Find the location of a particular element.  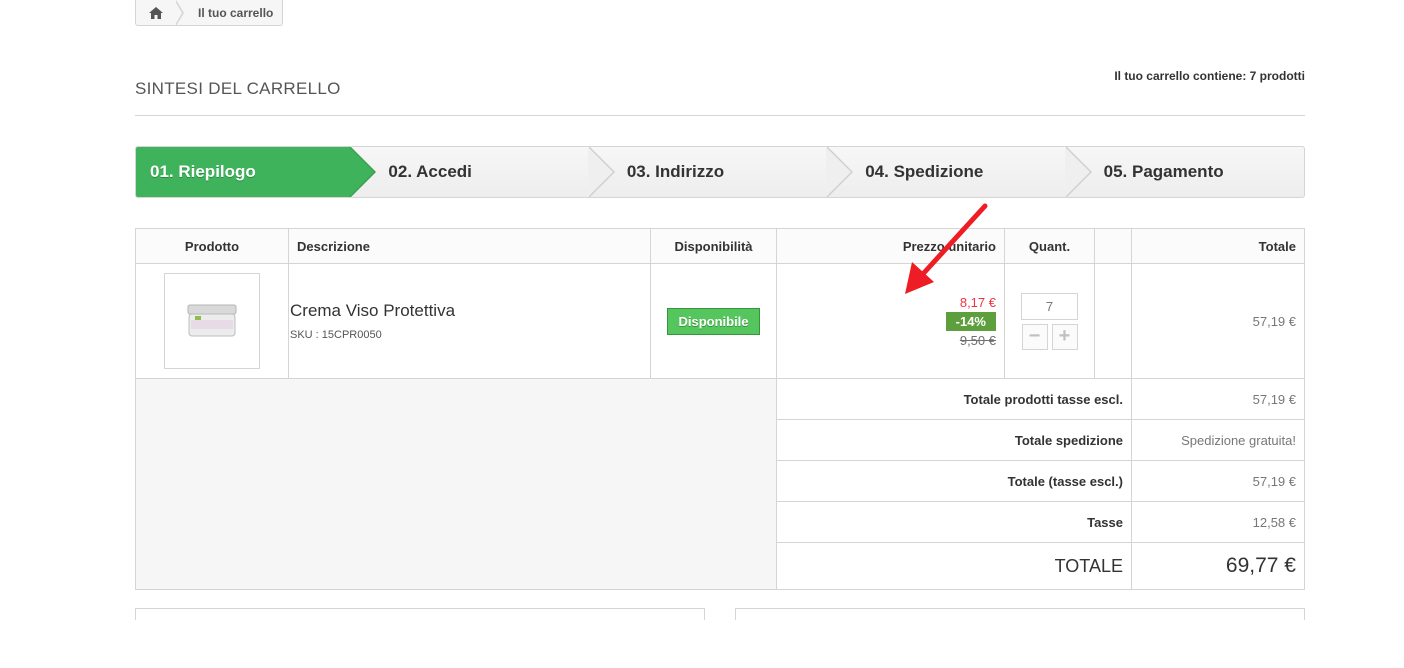

quantity-cell: 7 − + is located at coordinates (1049, 321).